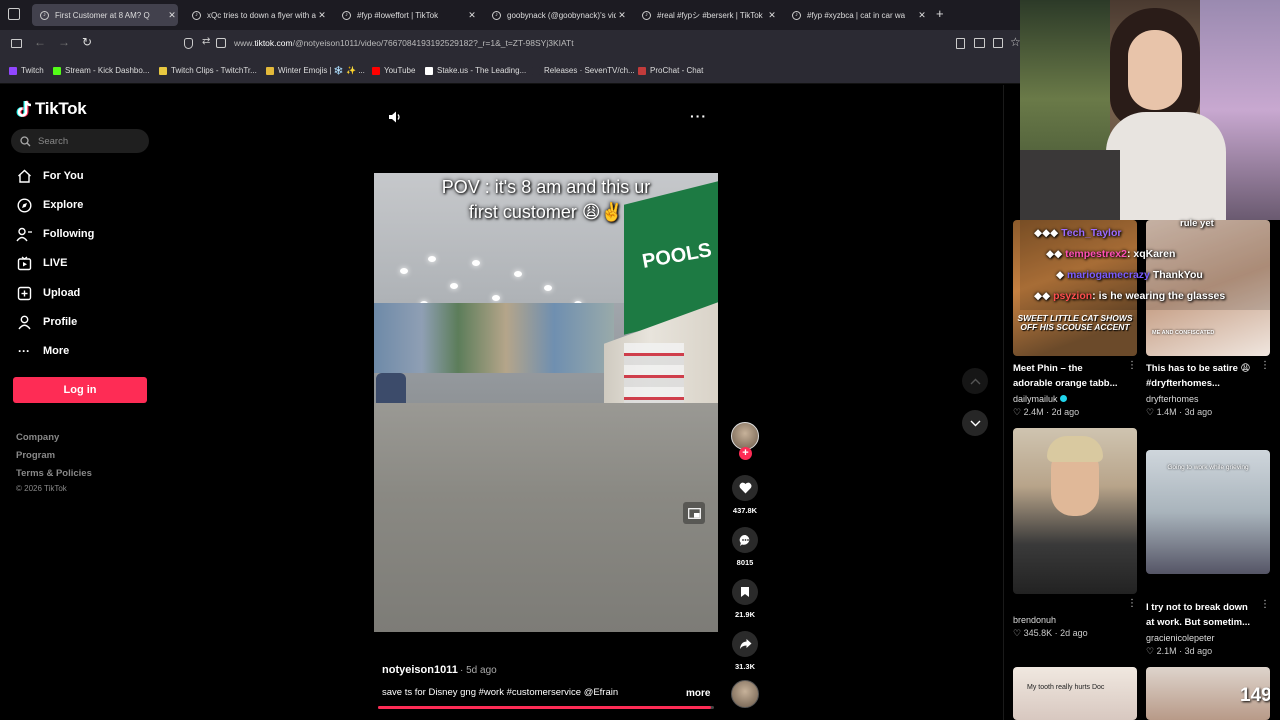 This screenshot has width=1280, height=720. Describe the element at coordinates (393, 70) in the screenshot. I see `bookmark-youtube: YouTube` at that location.